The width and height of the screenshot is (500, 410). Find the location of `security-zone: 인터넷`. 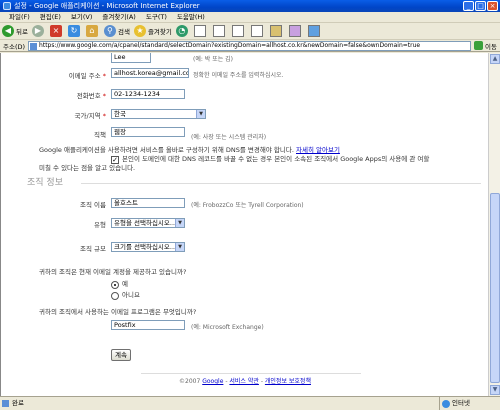

security-zone: 인터넷 is located at coordinates (454, 403).